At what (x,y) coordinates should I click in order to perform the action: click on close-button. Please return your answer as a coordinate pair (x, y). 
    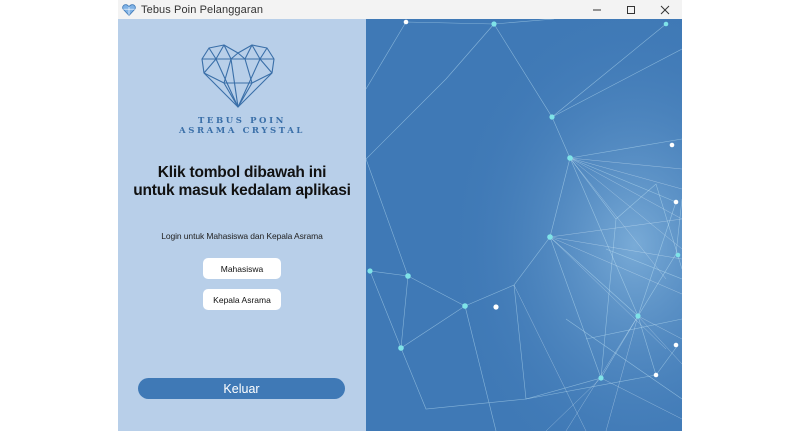
    Looking at the image, I should click on (665, 9).